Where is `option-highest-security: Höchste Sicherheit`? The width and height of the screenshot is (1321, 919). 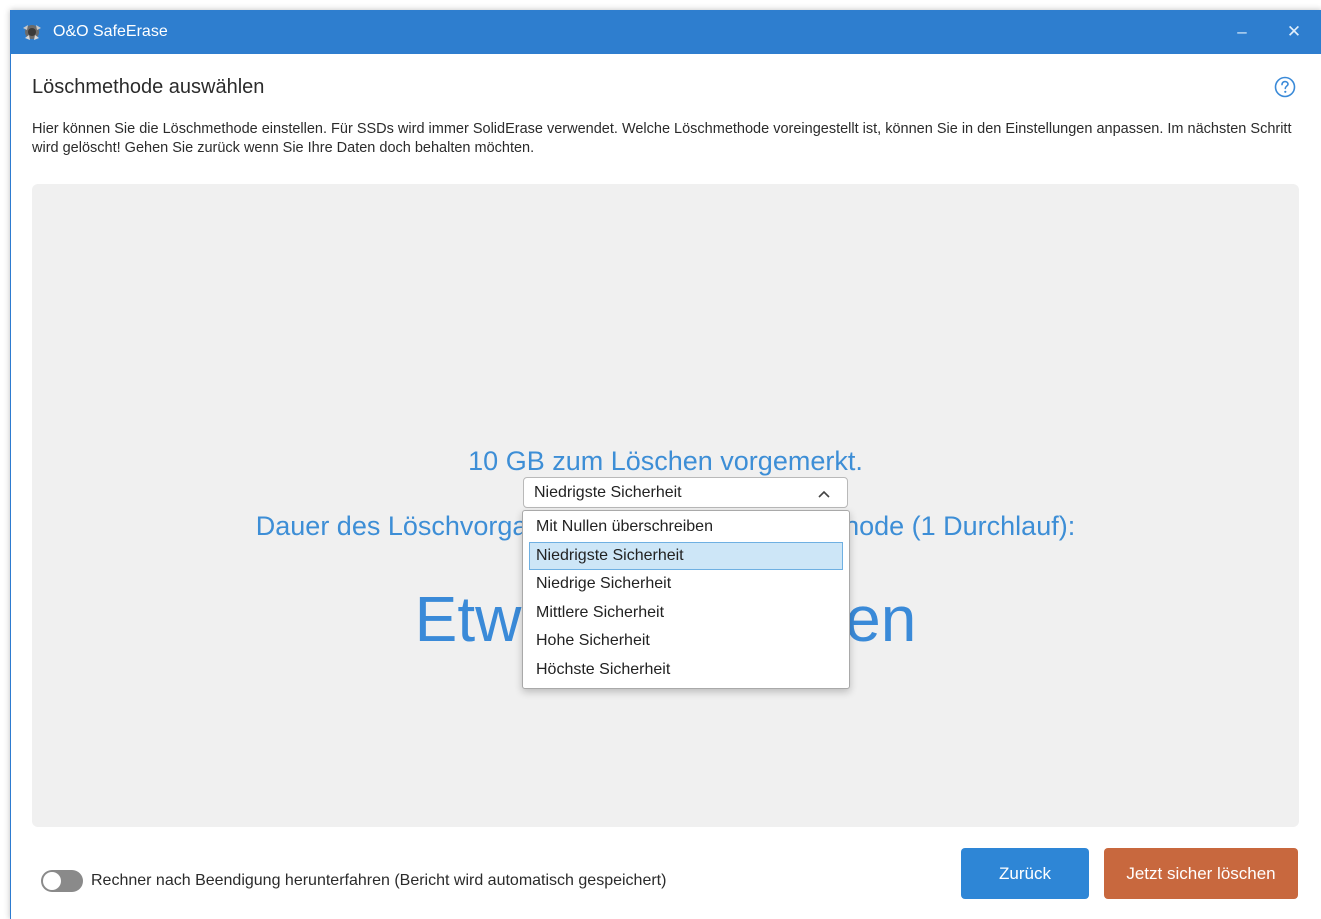
option-highest-security: Höchste Sicherheit is located at coordinates (686, 670).